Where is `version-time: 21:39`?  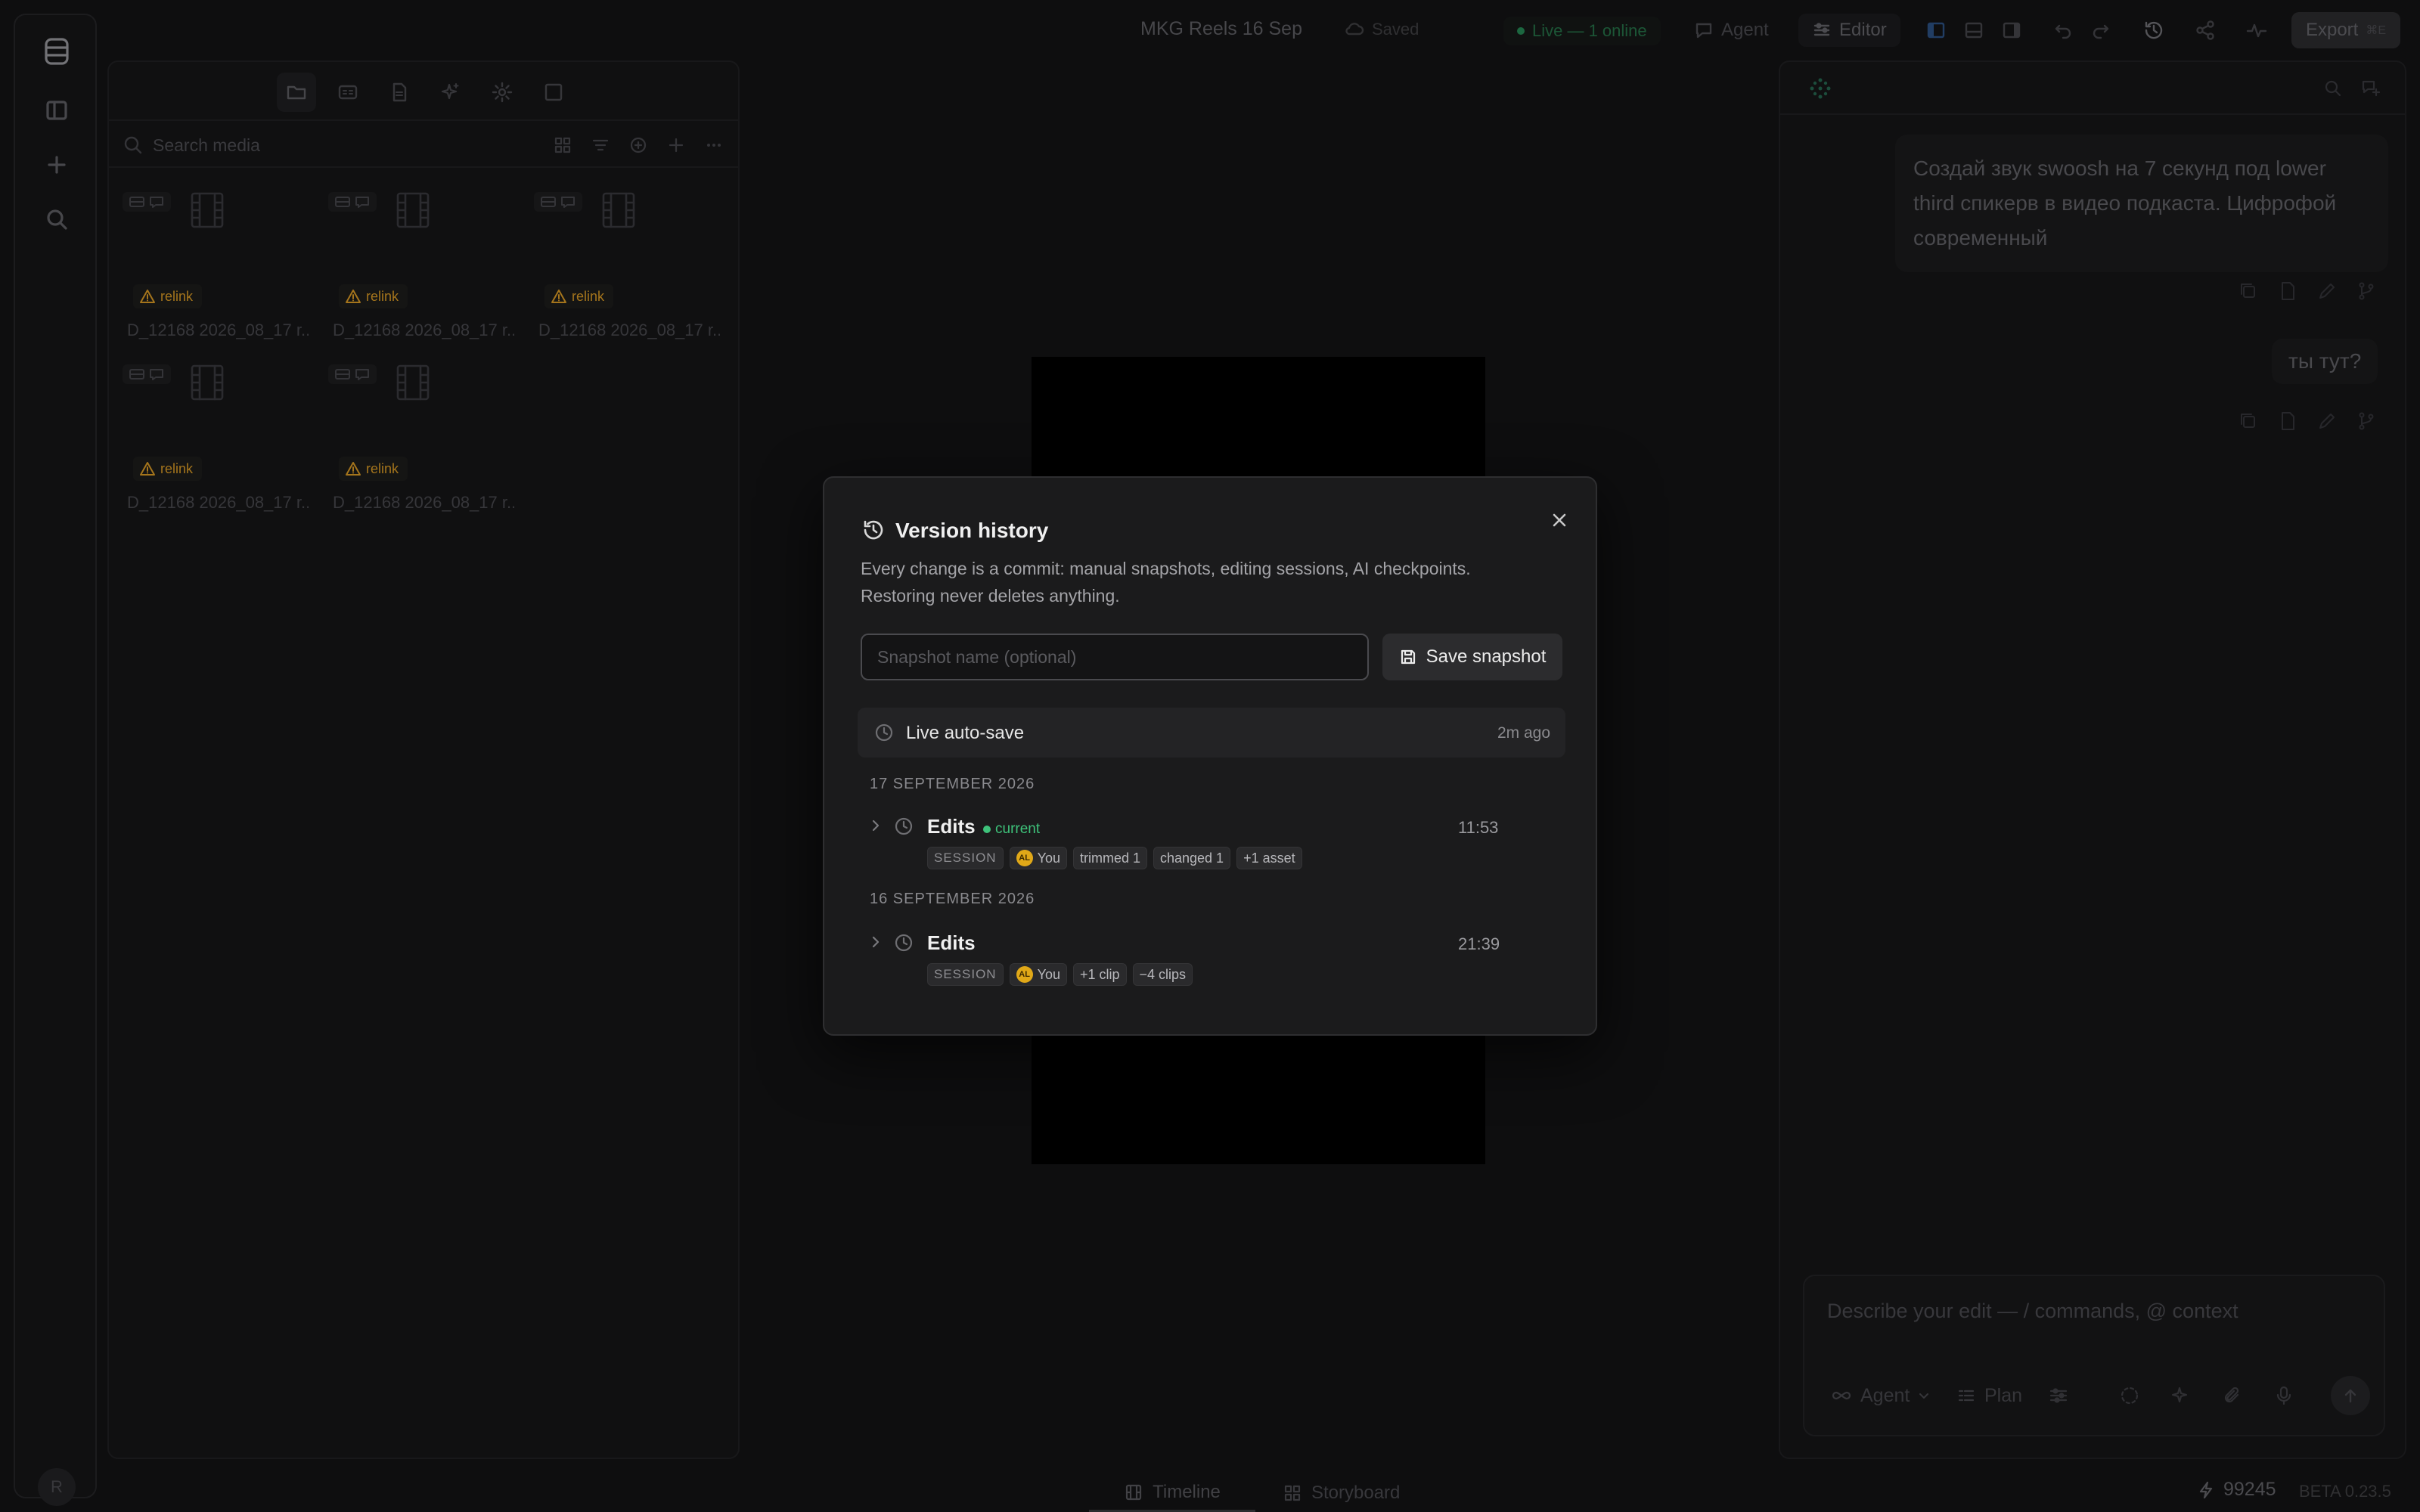 version-time: 21:39 is located at coordinates (1479, 943).